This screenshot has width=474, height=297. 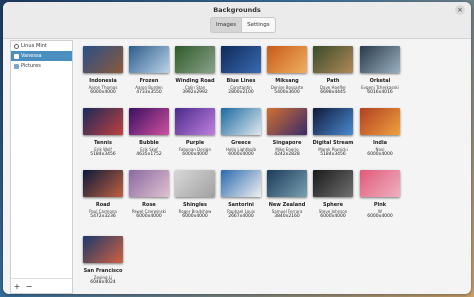 I want to click on disc-icon, so click(x=16, y=46).